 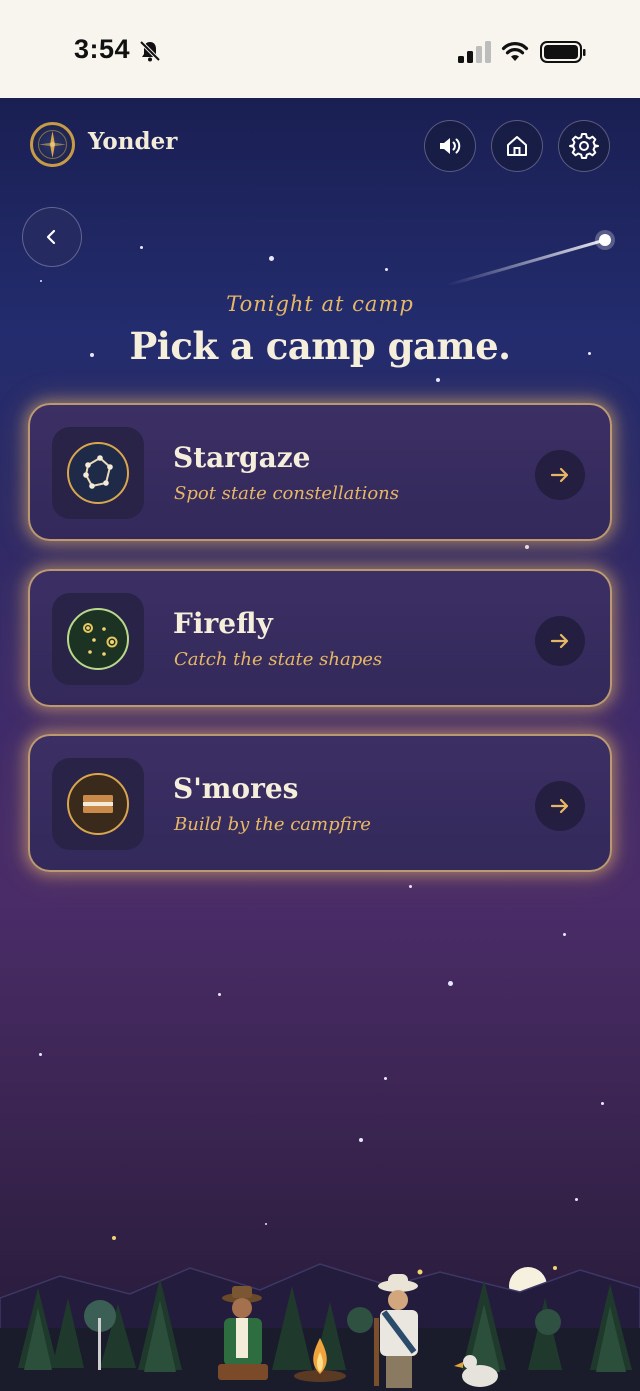 What do you see at coordinates (320, 304) in the screenshot?
I see `page-subtitle: Tonight at camp` at bounding box center [320, 304].